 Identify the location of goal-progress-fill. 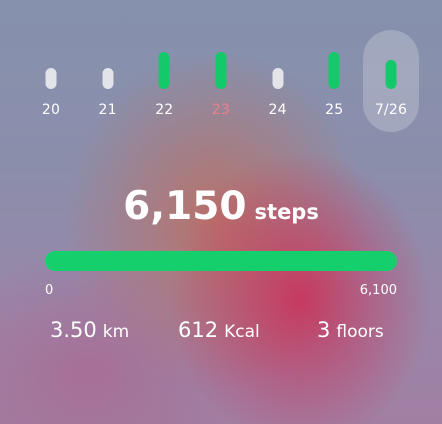
(221, 261).